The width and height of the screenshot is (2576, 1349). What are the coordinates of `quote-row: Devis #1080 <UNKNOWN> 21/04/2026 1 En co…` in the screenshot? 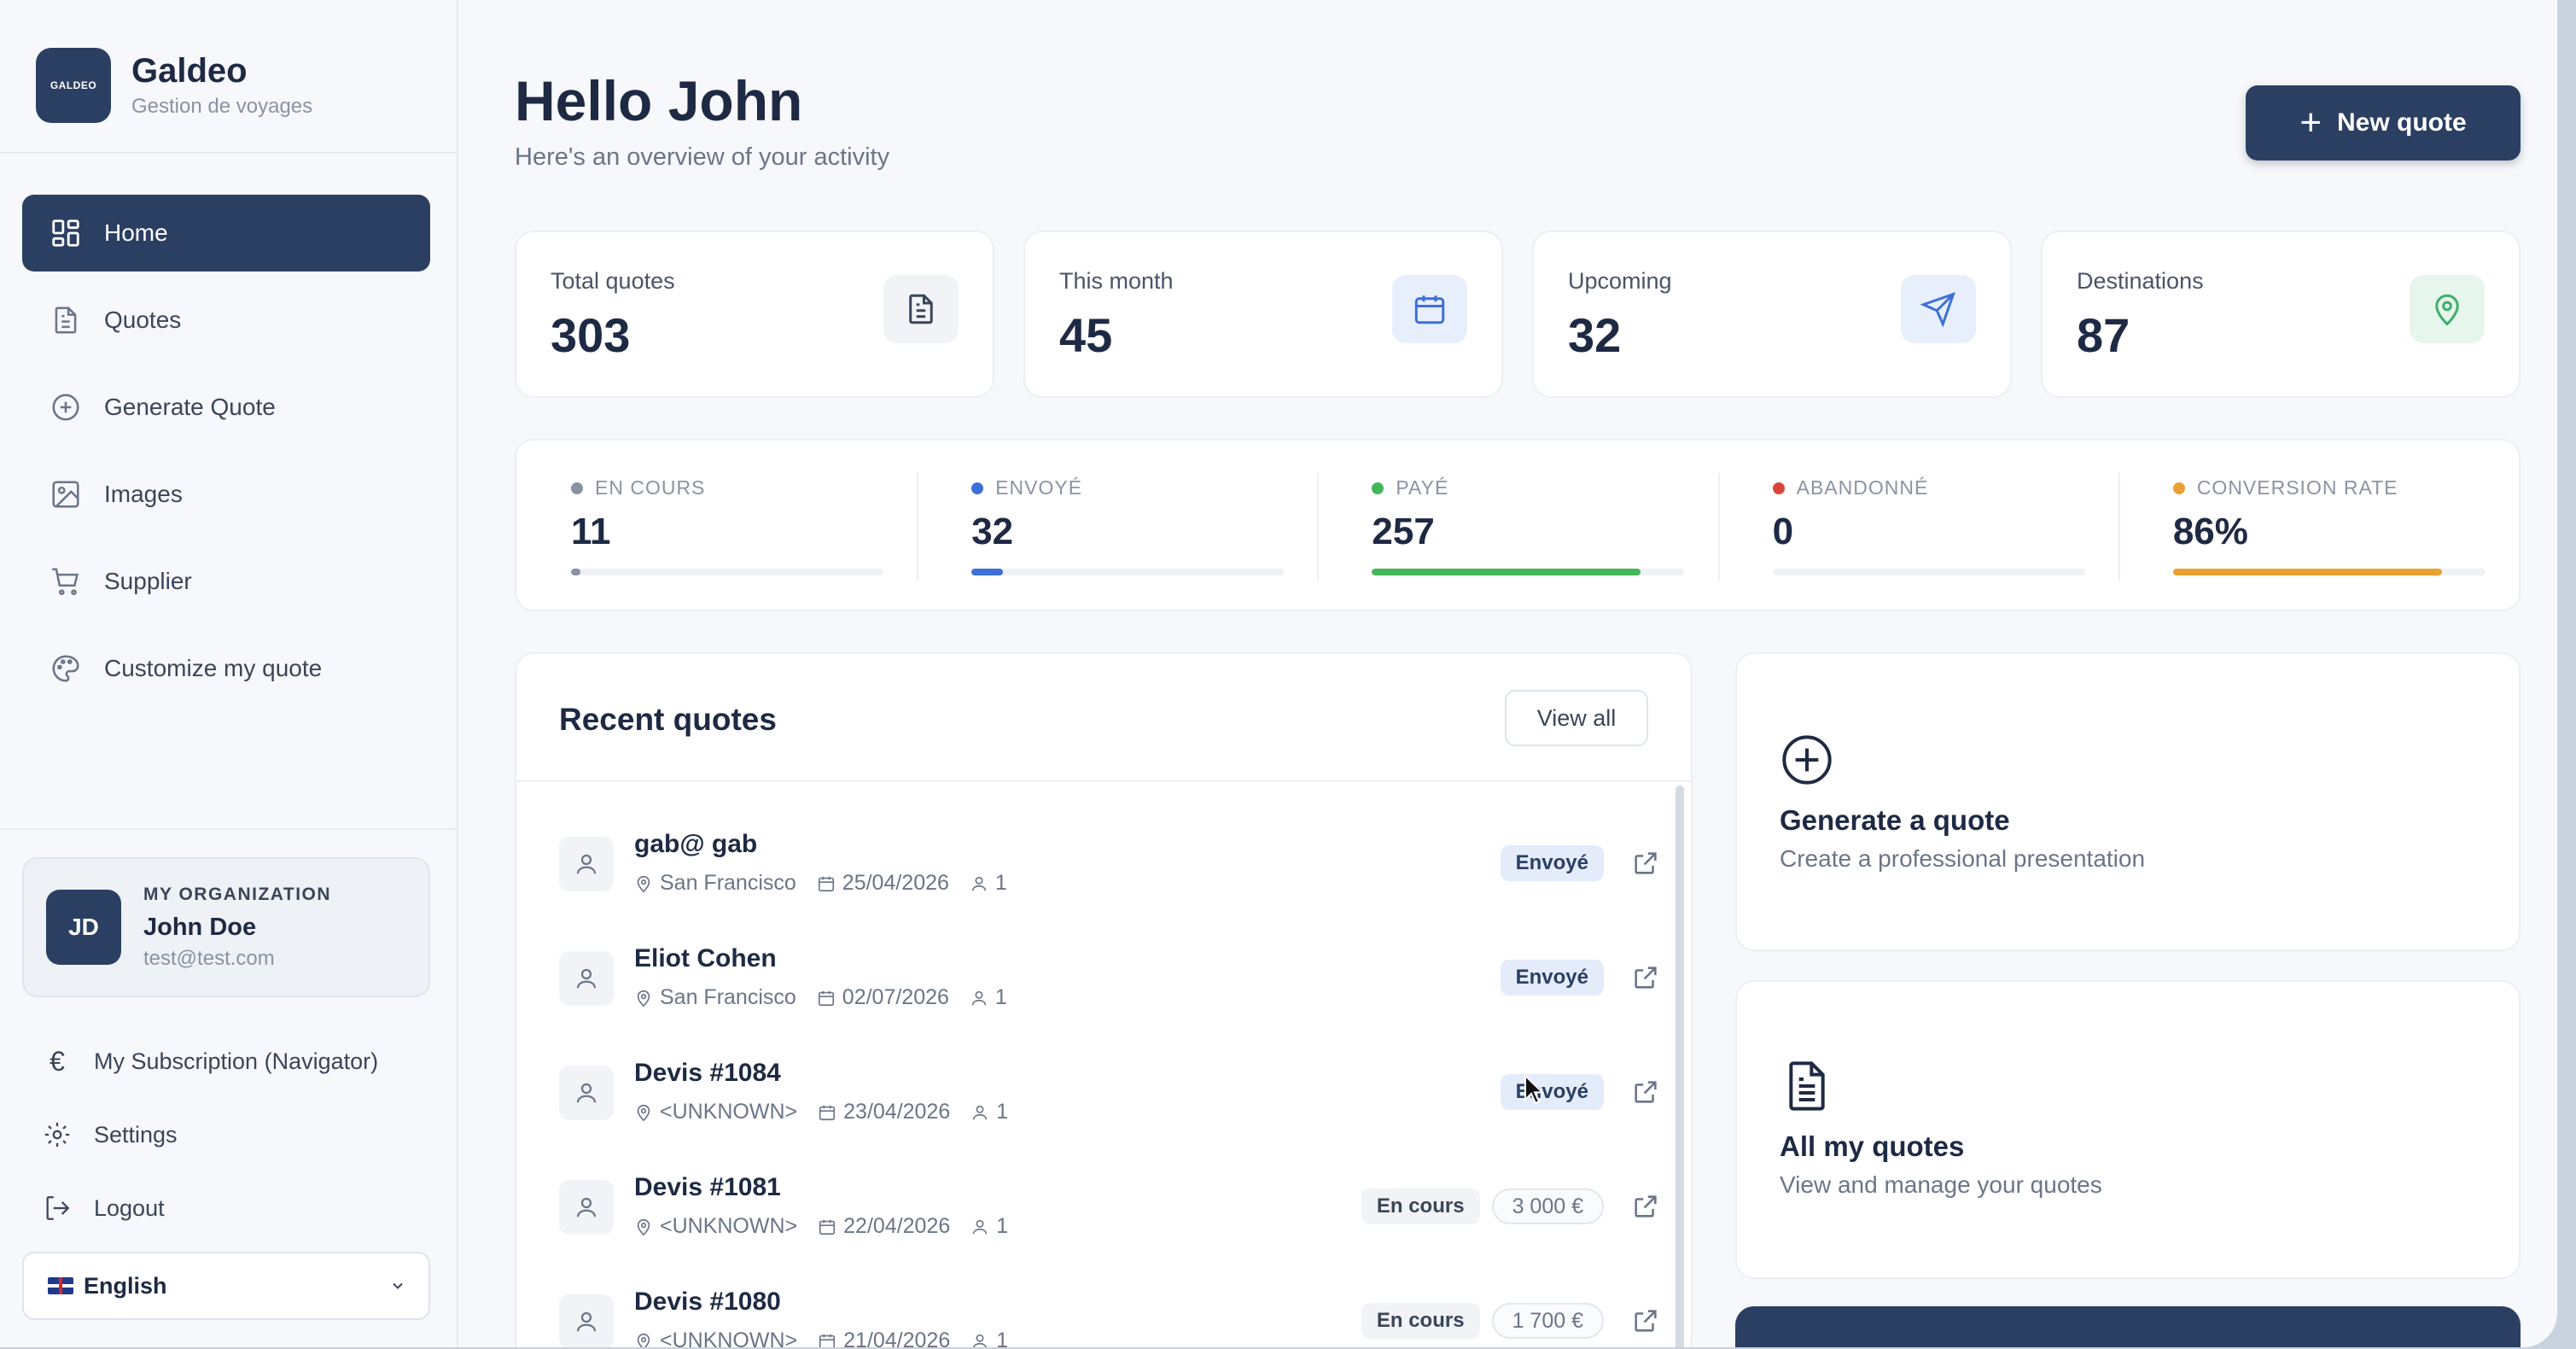 It's located at (1109, 1310).